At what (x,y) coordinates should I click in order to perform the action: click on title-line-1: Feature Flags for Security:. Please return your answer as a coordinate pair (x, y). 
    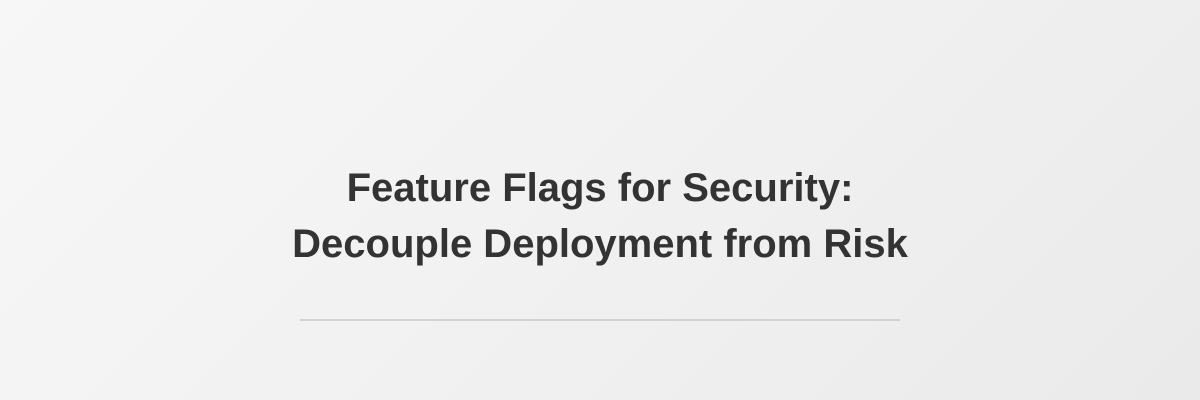
    Looking at the image, I should click on (600, 188).